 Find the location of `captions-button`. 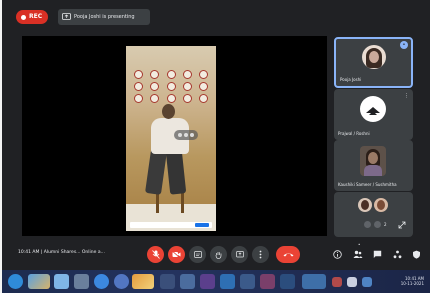

captions-button is located at coordinates (197, 254).